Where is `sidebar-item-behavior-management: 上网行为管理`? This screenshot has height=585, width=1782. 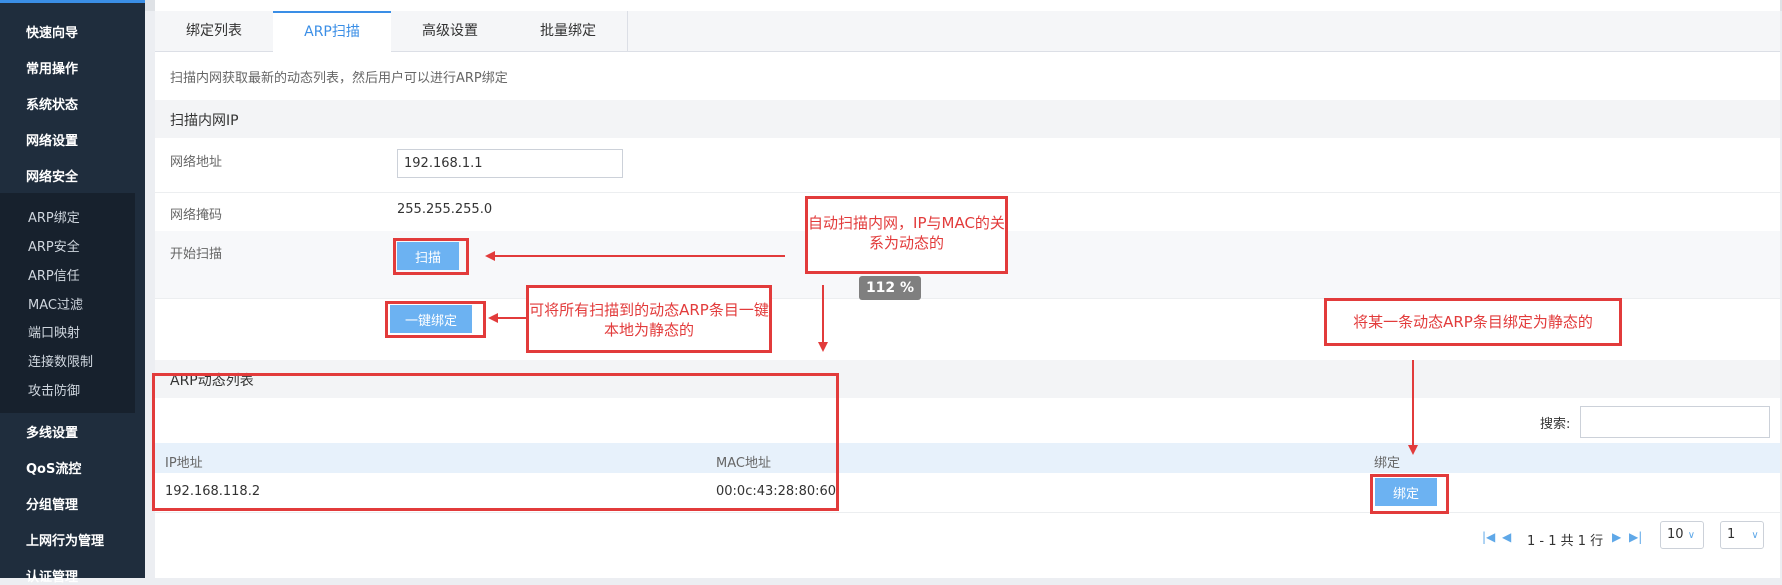 sidebar-item-behavior-management: 上网行为管理 is located at coordinates (65, 539).